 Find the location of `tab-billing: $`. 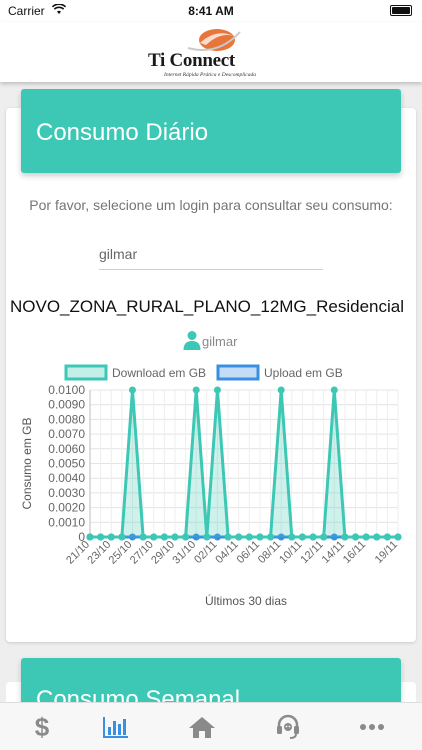

tab-billing: $ is located at coordinates (42, 726).